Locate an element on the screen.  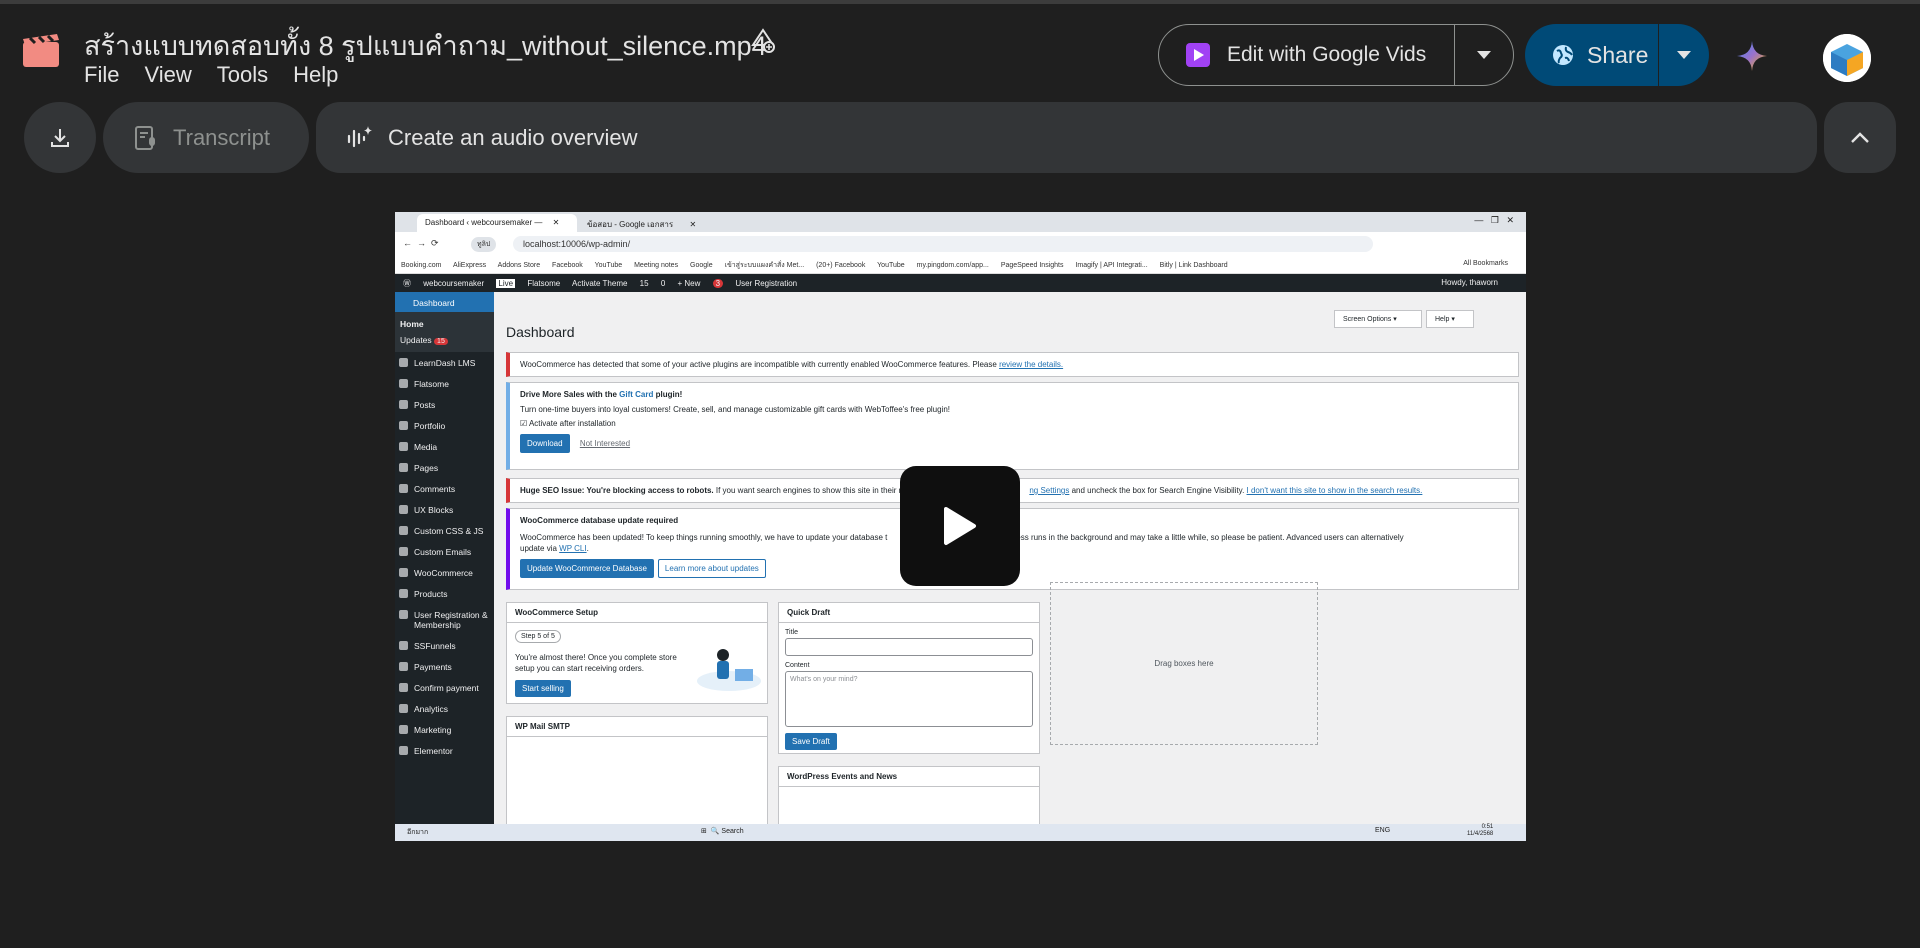
edit-with-vids-split-button: Edit with Google Vids is located at coordinates (1336, 55).